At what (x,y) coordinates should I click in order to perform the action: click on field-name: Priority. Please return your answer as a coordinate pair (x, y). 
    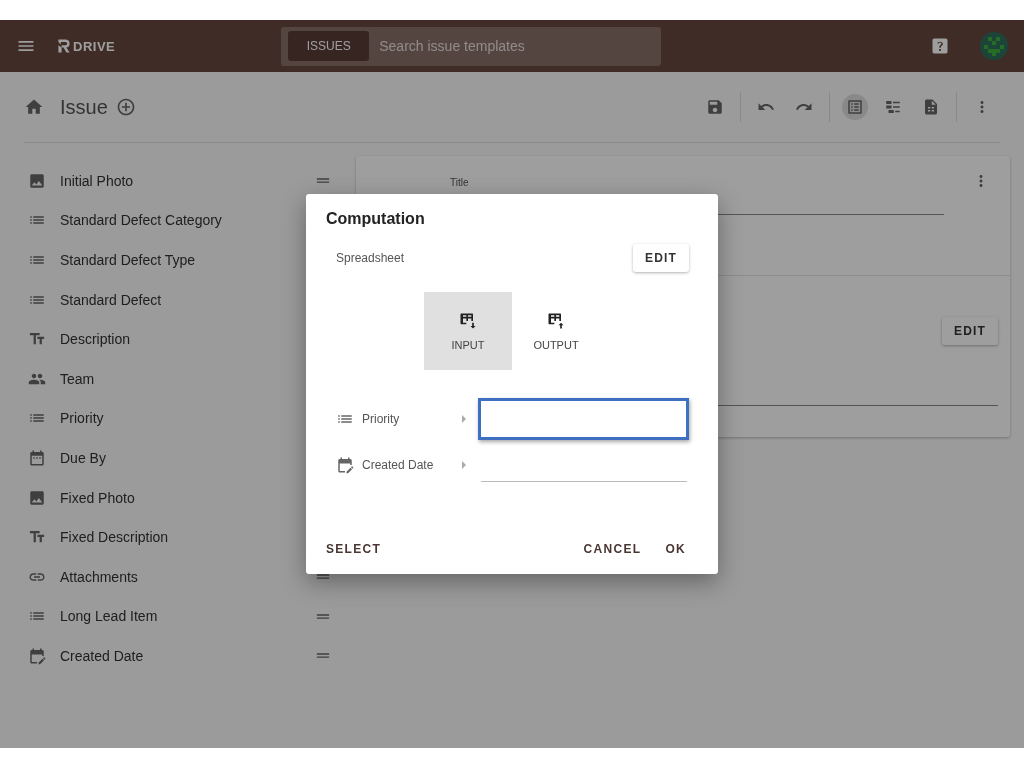
    Looking at the image, I should click on (381, 419).